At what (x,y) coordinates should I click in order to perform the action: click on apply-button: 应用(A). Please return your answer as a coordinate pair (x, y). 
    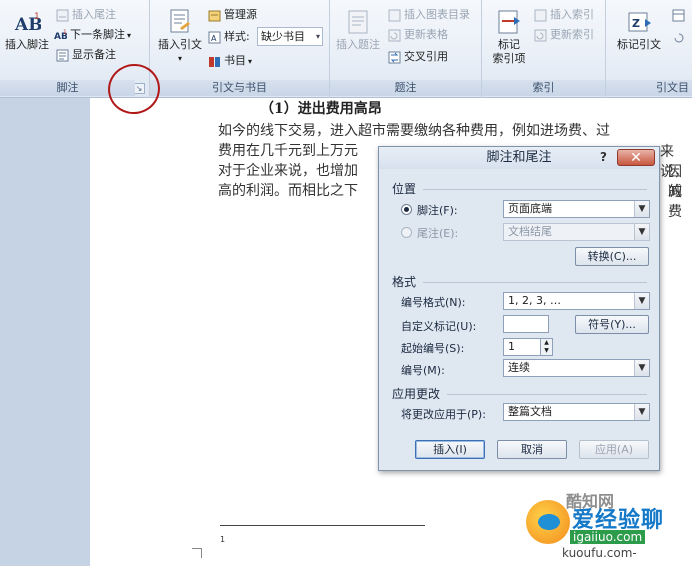
    Looking at the image, I should click on (614, 449).